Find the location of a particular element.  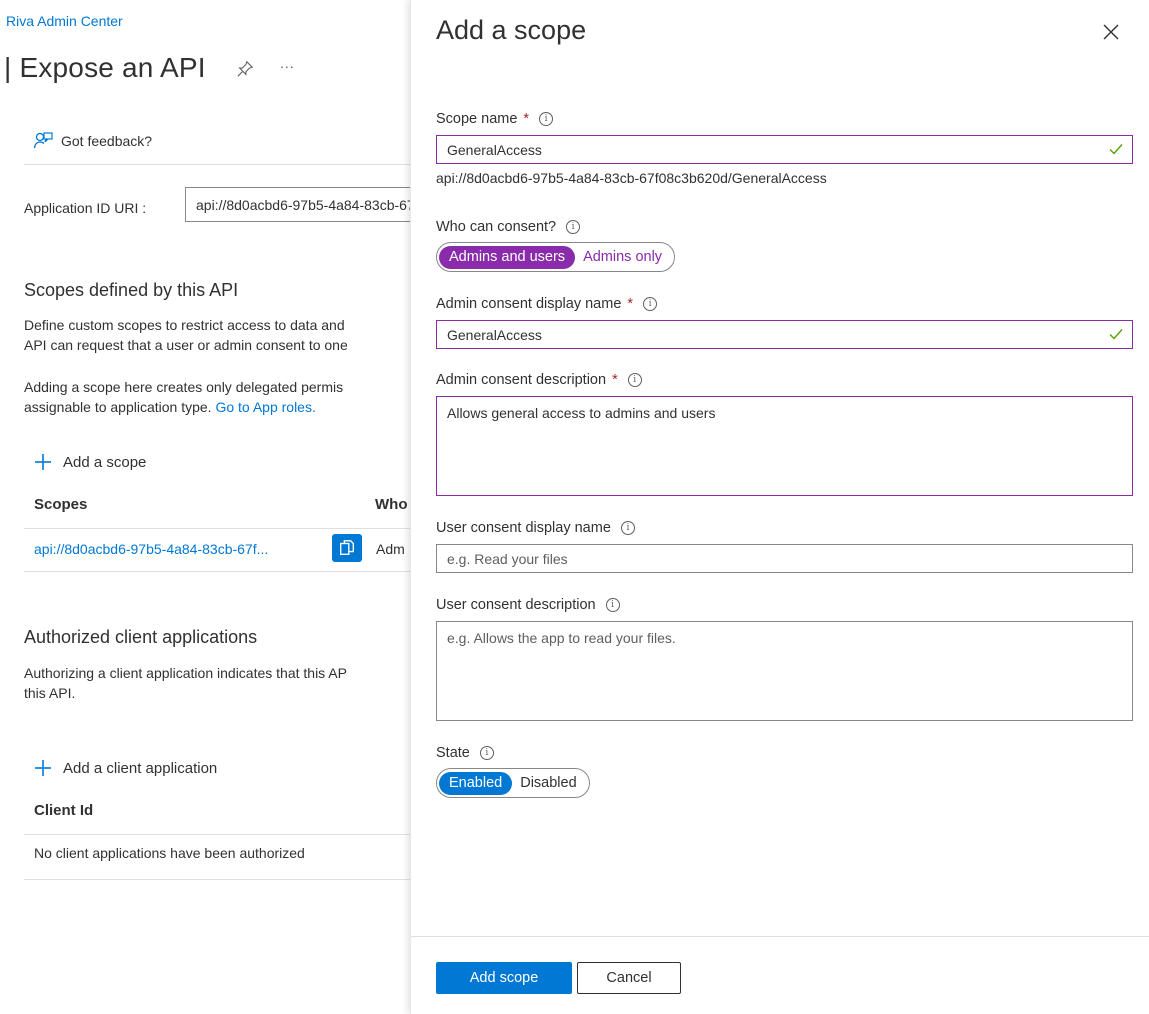

user-display-label: User consent display name i is located at coordinates (535, 528).